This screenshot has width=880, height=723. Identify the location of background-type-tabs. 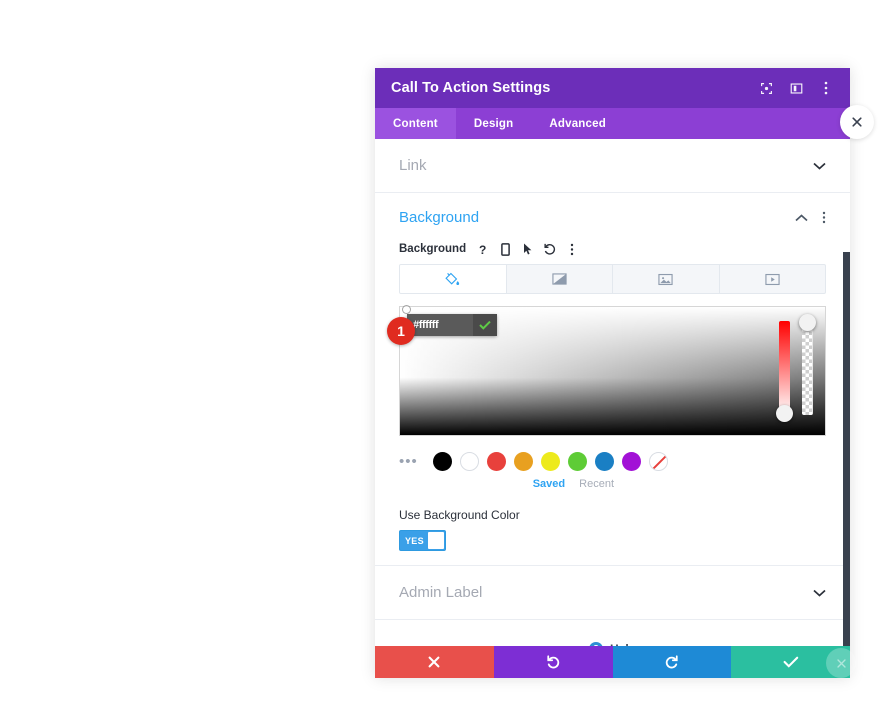
(612, 279).